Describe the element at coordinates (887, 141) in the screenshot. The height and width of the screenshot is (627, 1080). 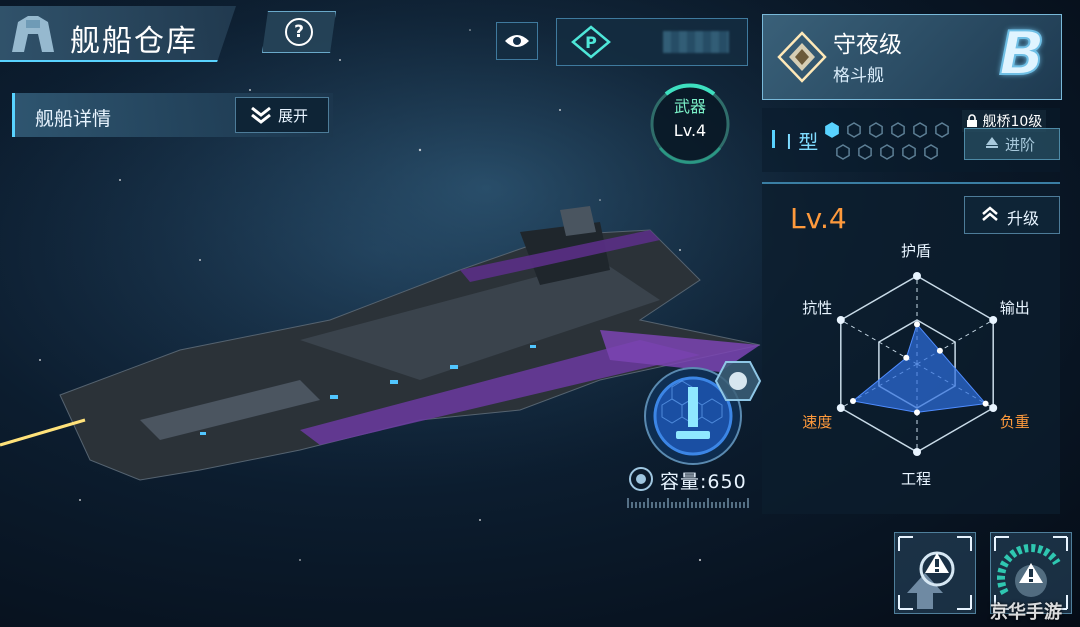
I see `type-slot-grid` at that location.